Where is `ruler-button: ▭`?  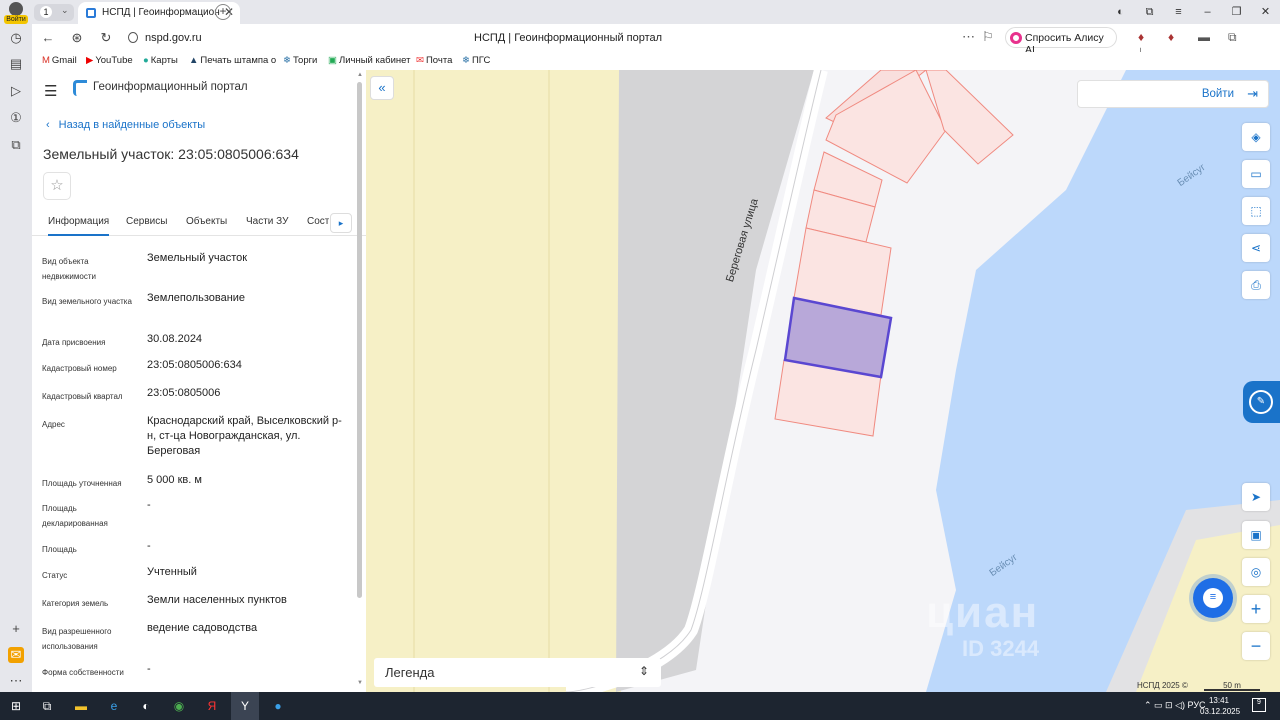 ruler-button: ▭ is located at coordinates (1256, 174).